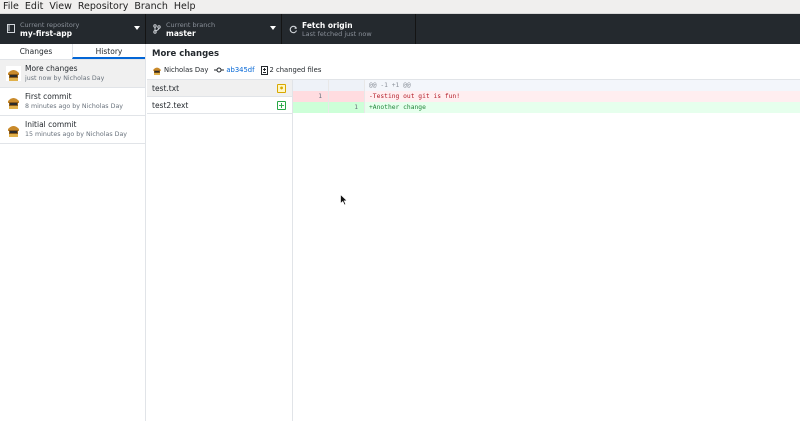 This screenshot has height=421, width=800. Describe the element at coordinates (546, 107) in the screenshot. I see `diff-added-line: 1 +Another change` at that location.